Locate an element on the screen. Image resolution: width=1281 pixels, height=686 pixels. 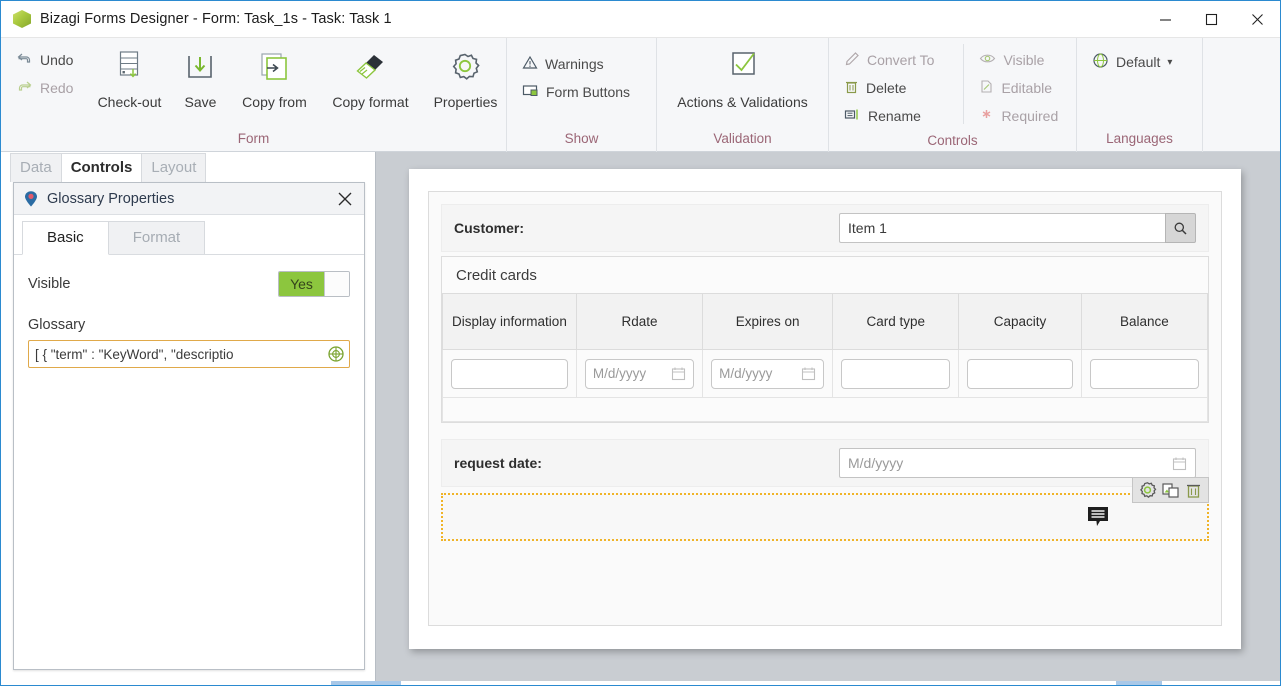
tab-basic: Basic is located at coordinates (65, 238).